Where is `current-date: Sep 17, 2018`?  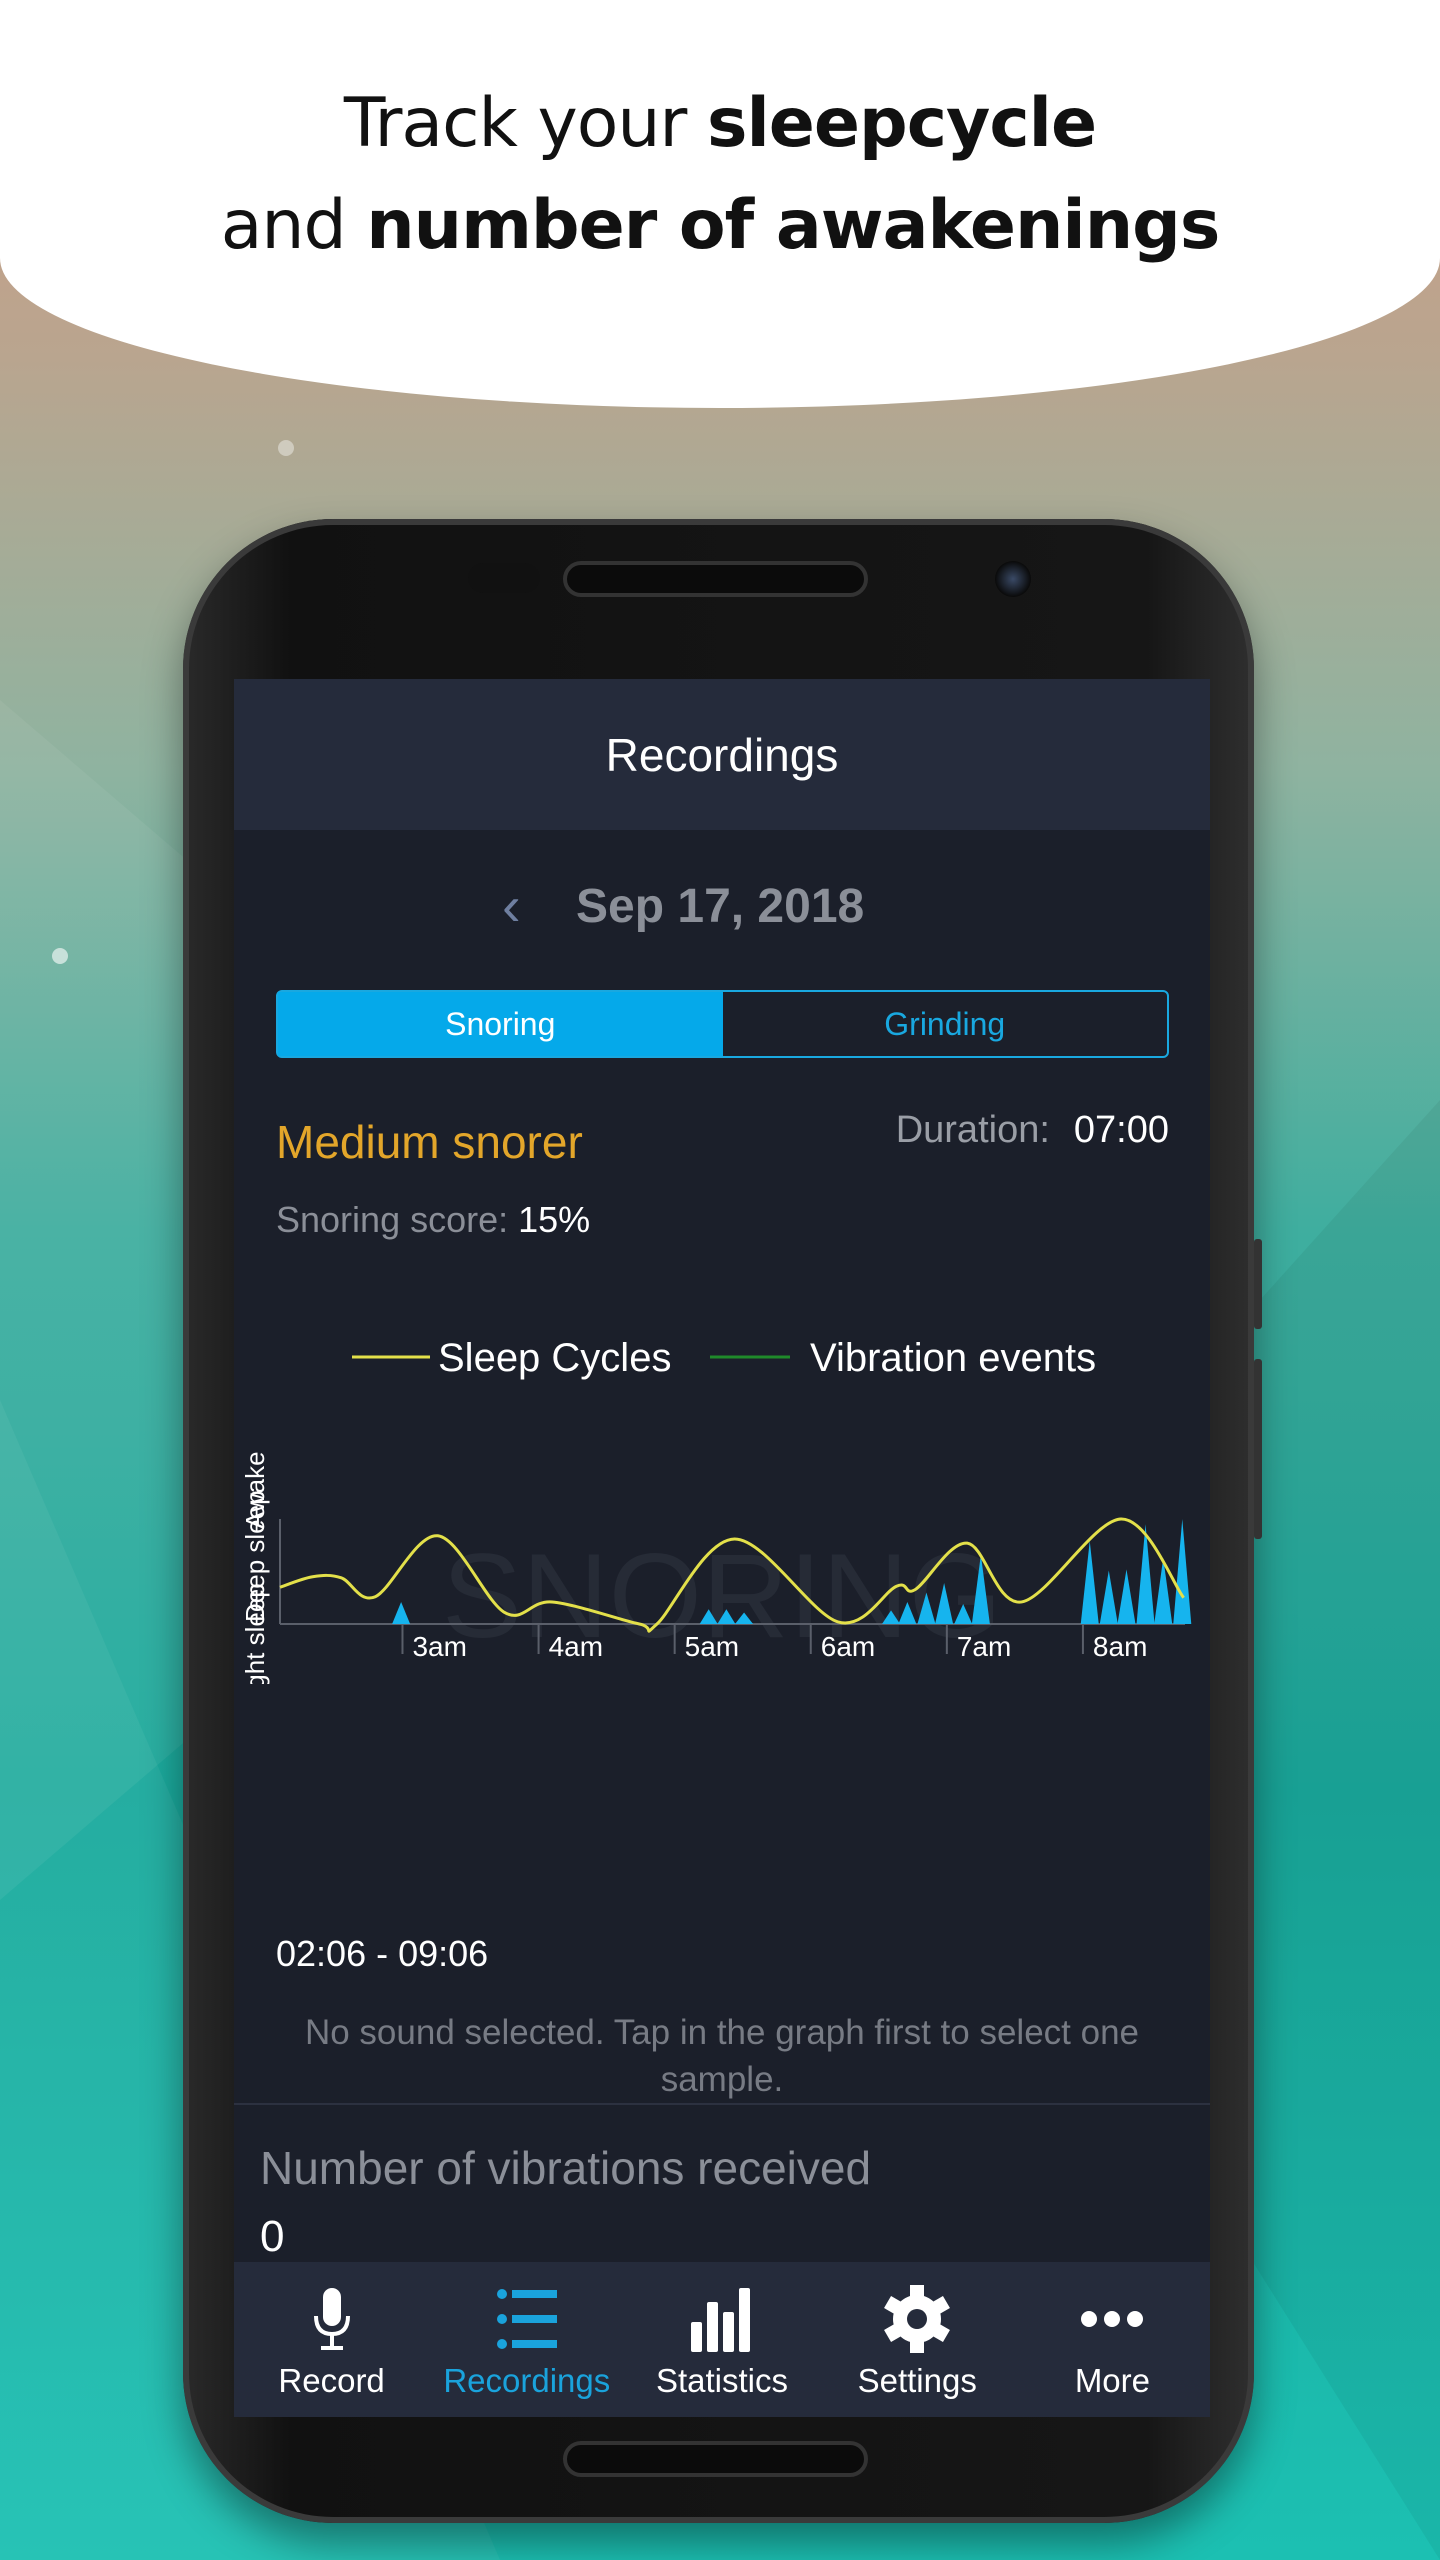 current-date: Sep 17, 2018 is located at coordinates (720, 906).